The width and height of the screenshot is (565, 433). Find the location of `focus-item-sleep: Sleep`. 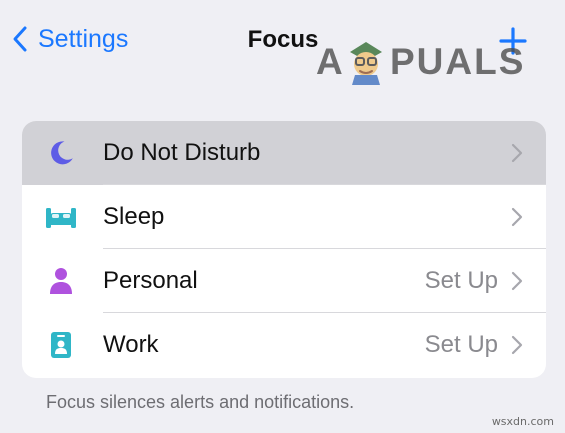

focus-item-sleep: Sleep is located at coordinates (284, 217).